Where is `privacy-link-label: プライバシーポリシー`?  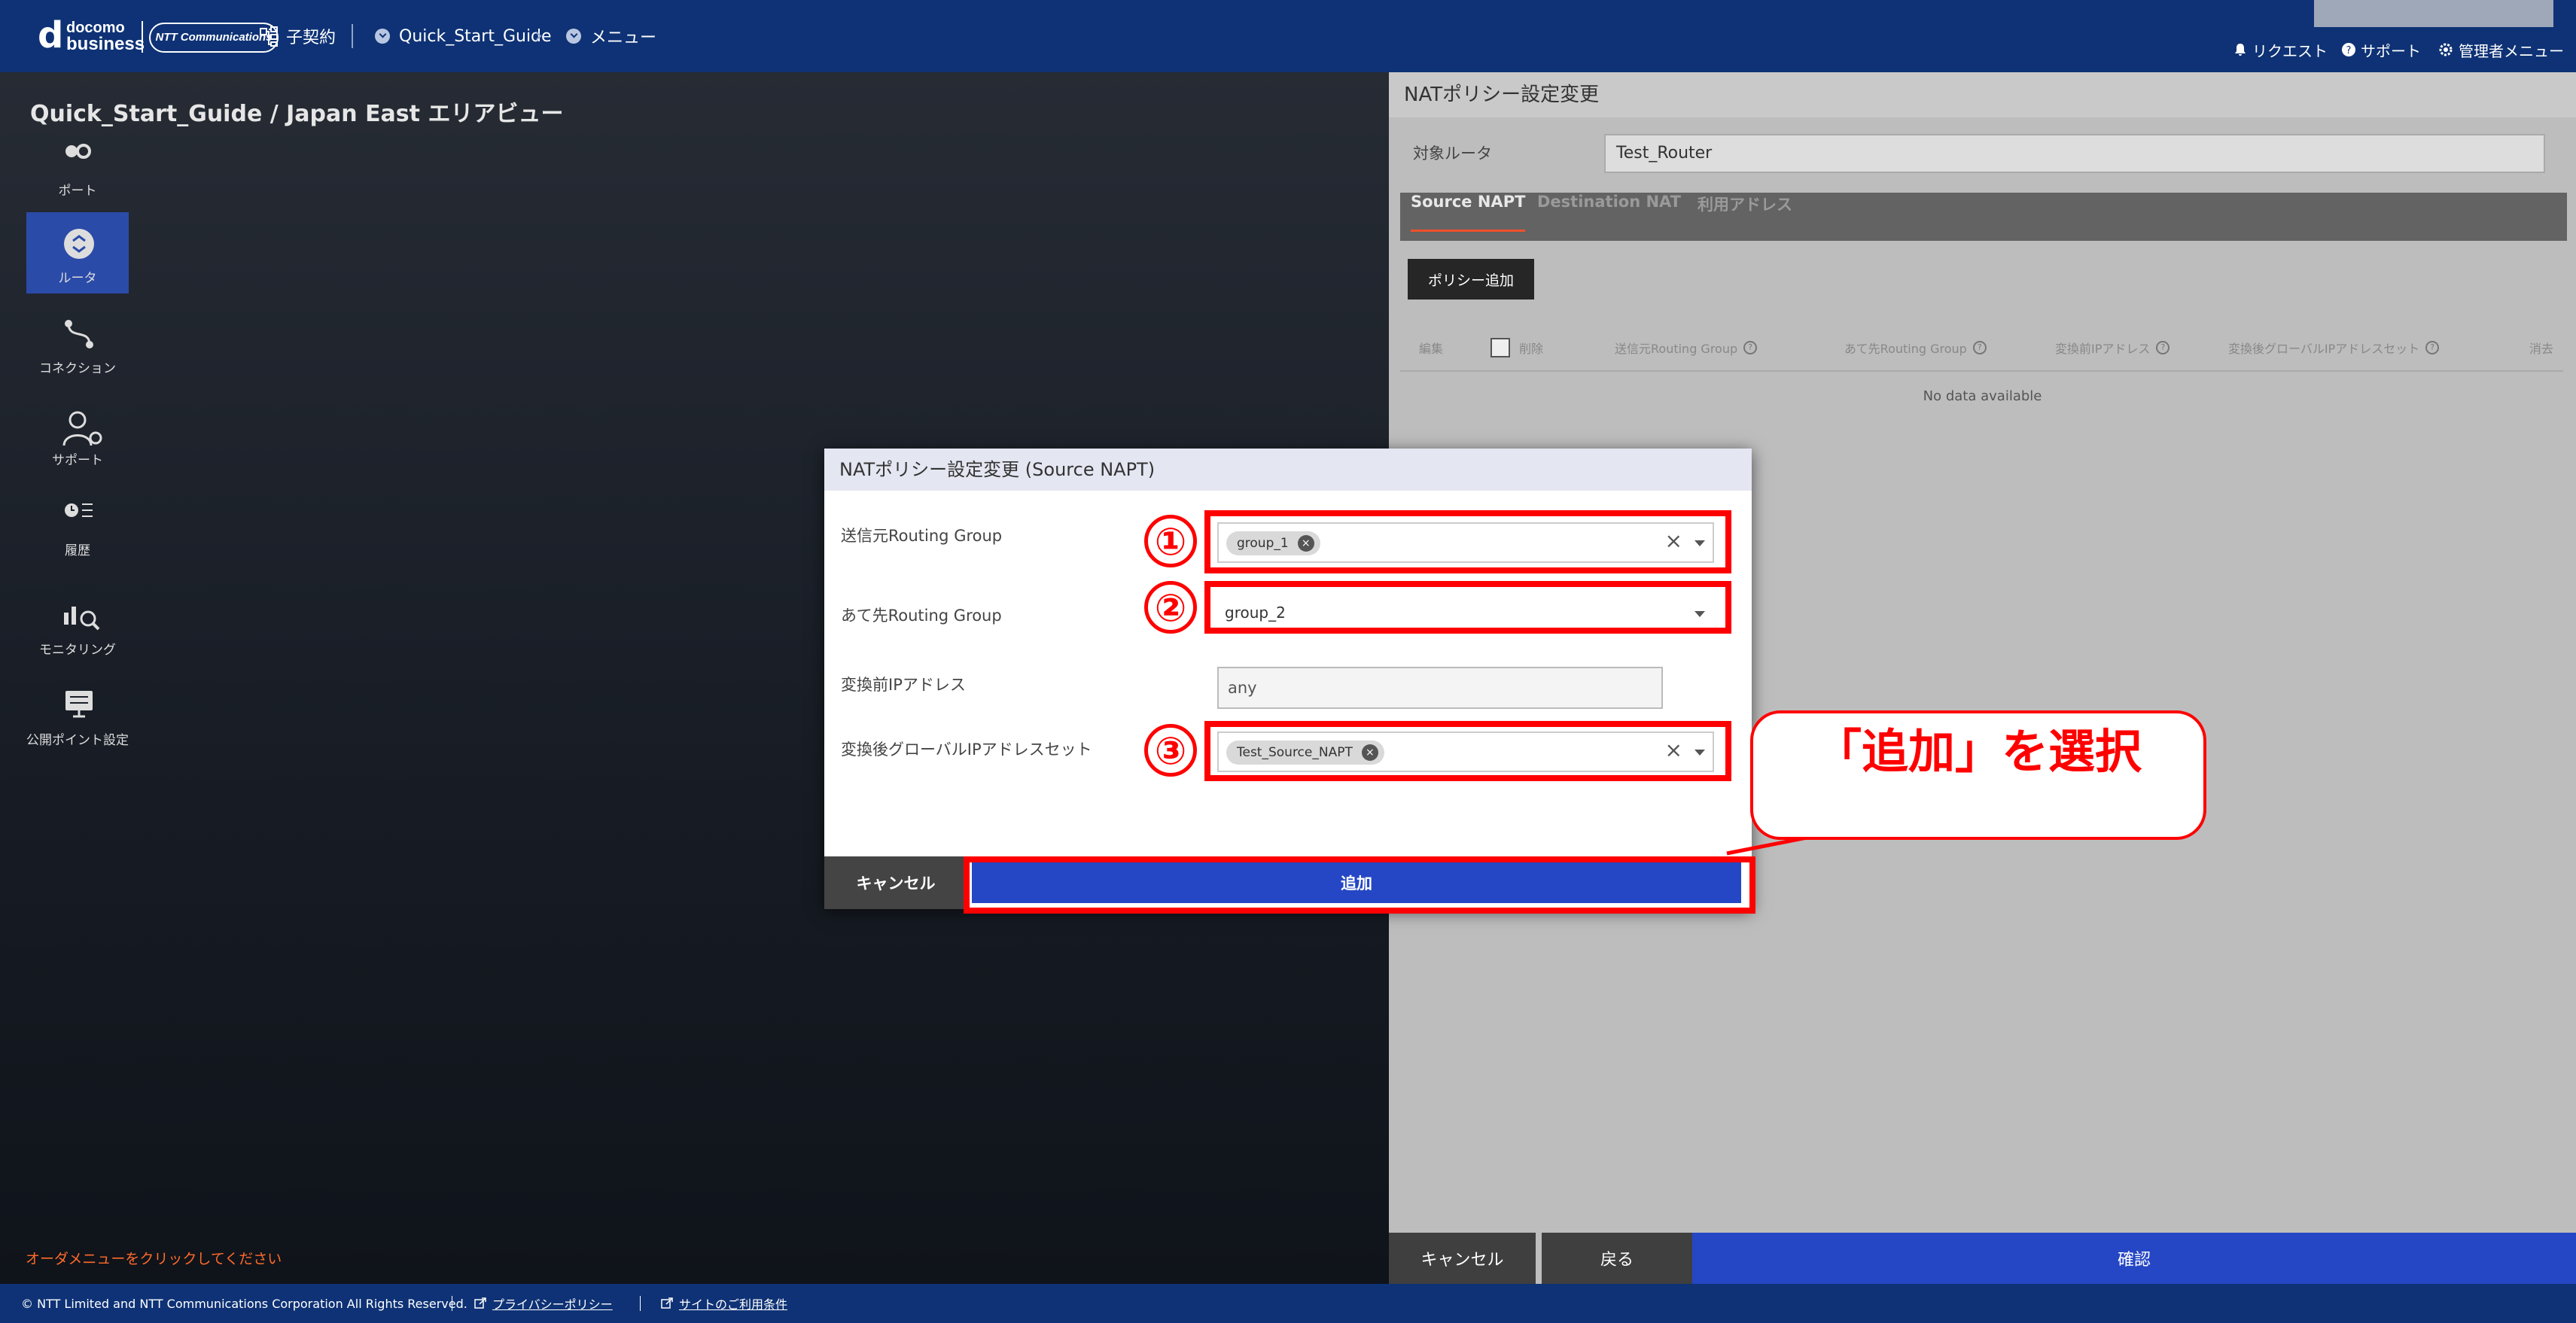
privacy-link-label: プライバシーポリシー is located at coordinates (552, 1303).